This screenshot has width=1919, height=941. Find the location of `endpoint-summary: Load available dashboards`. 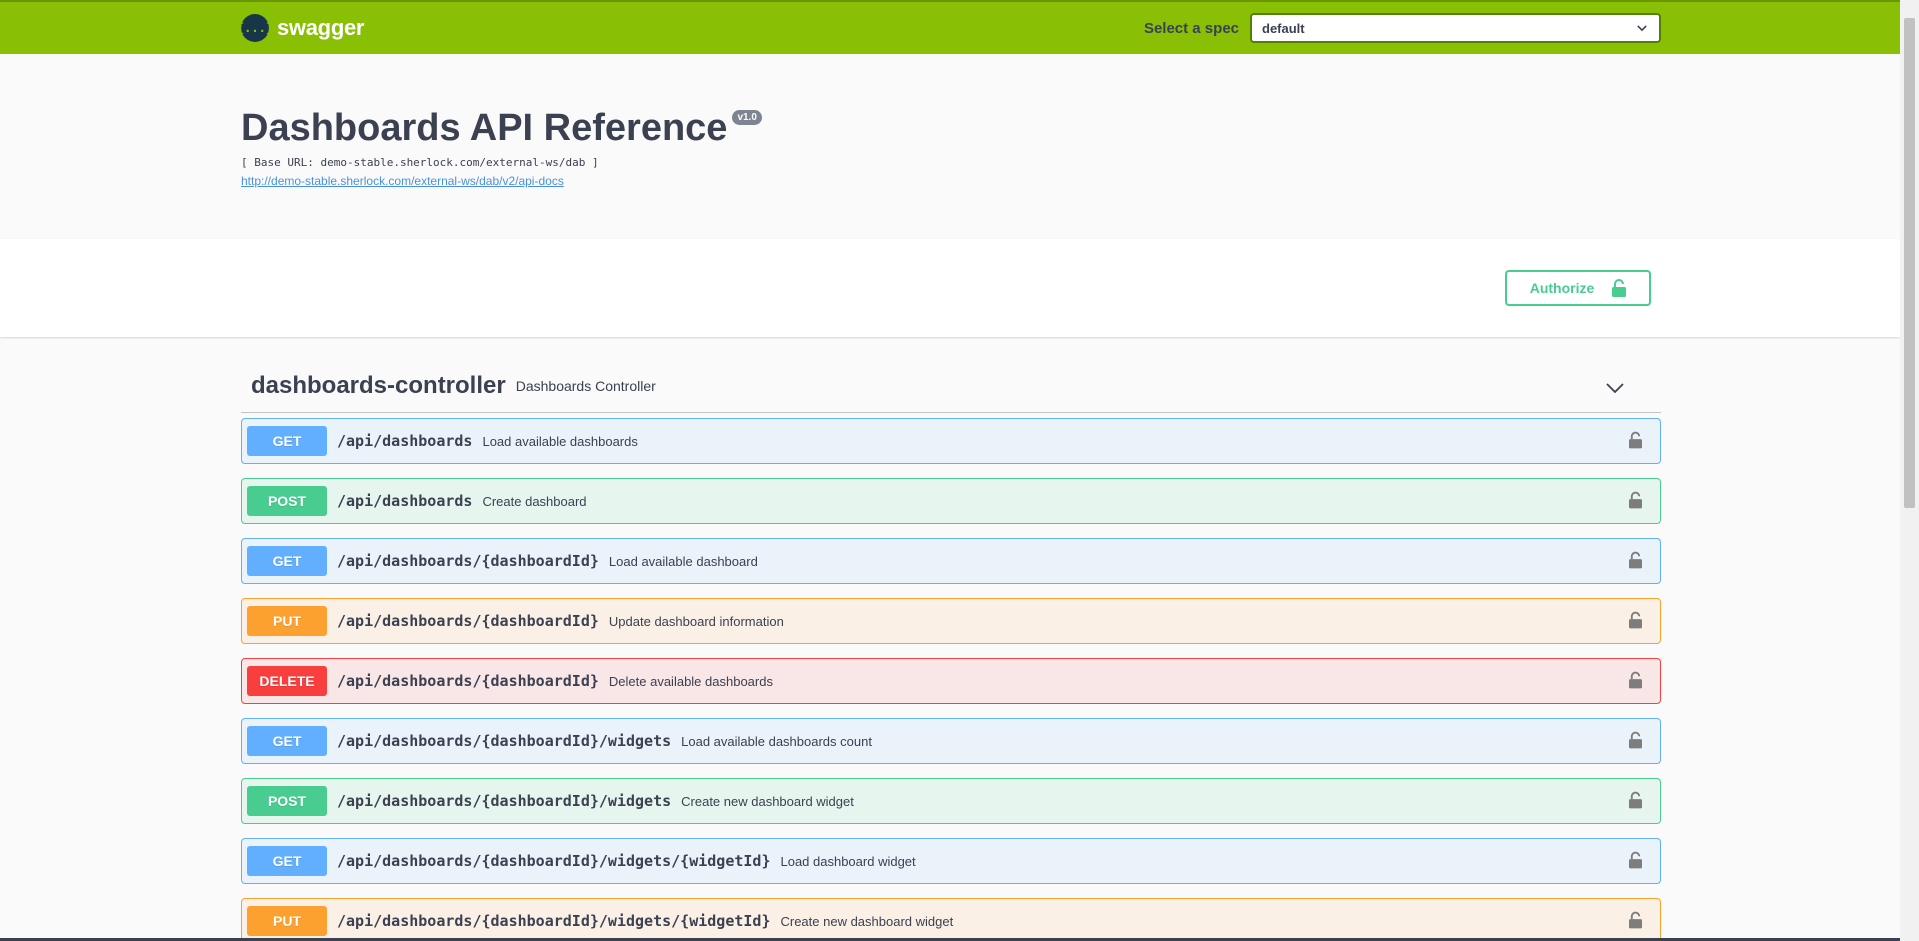

endpoint-summary: Load available dashboards is located at coordinates (560, 441).